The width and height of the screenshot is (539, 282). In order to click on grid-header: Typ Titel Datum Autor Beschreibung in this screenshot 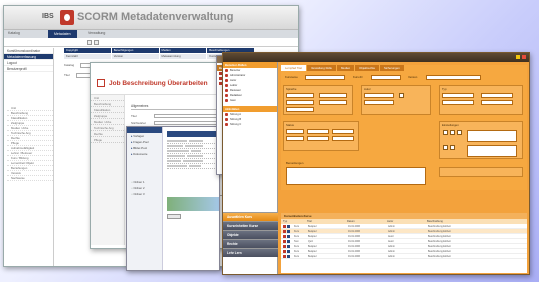, I will do `click(404, 221)`.